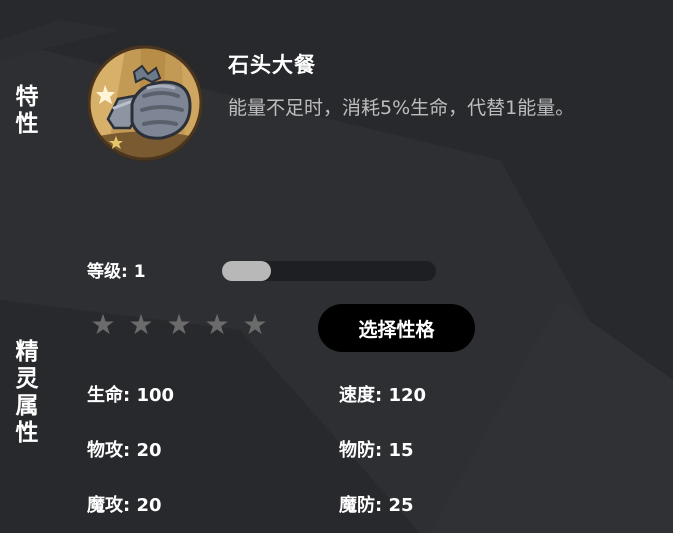  I want to click on trait-section-label: 特 性, so click(27, 111).